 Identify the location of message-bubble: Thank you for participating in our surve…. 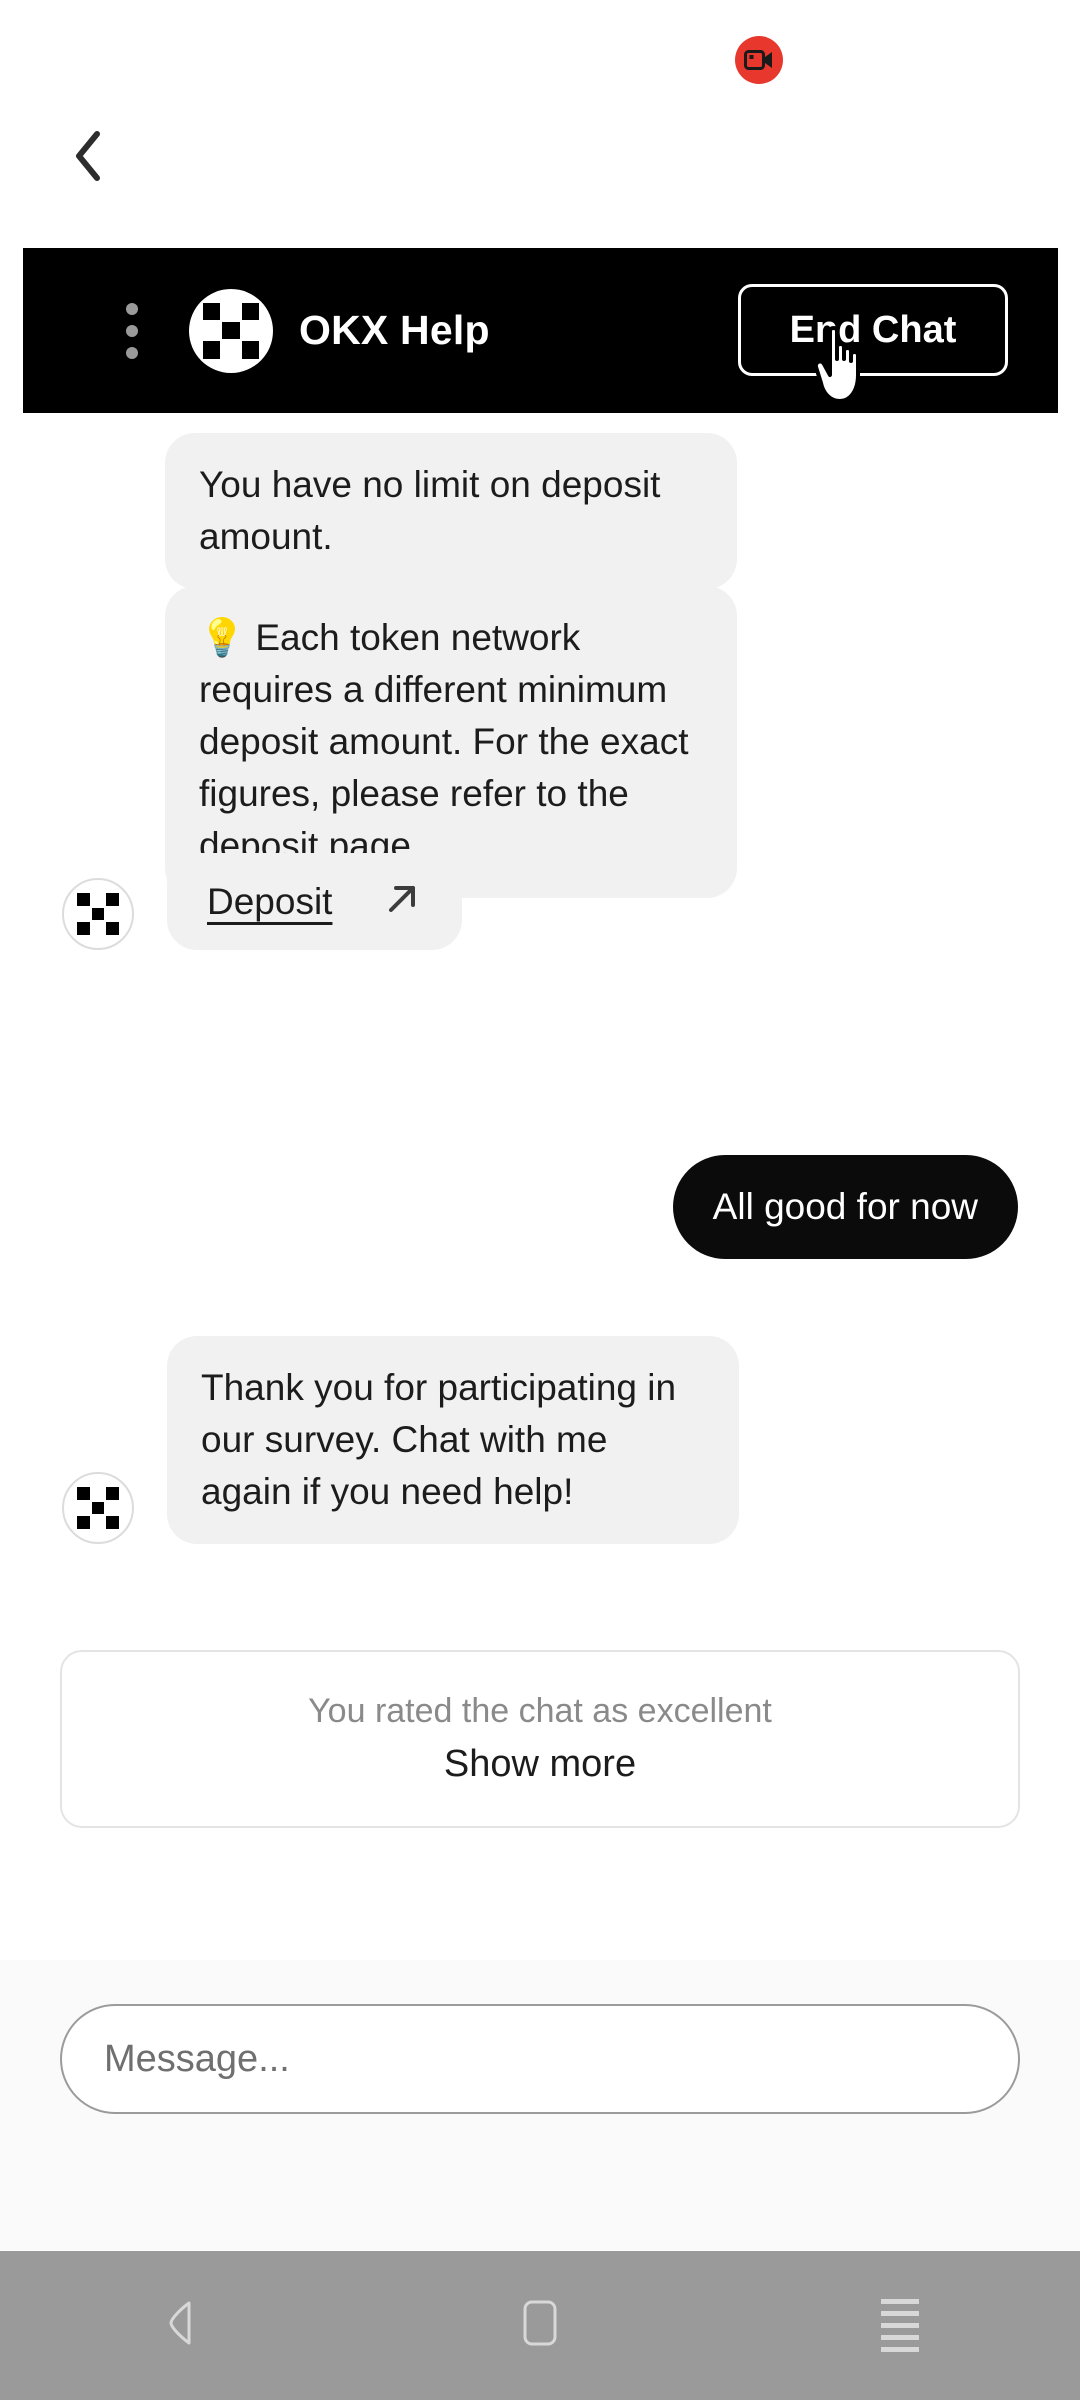
(453, 1440).